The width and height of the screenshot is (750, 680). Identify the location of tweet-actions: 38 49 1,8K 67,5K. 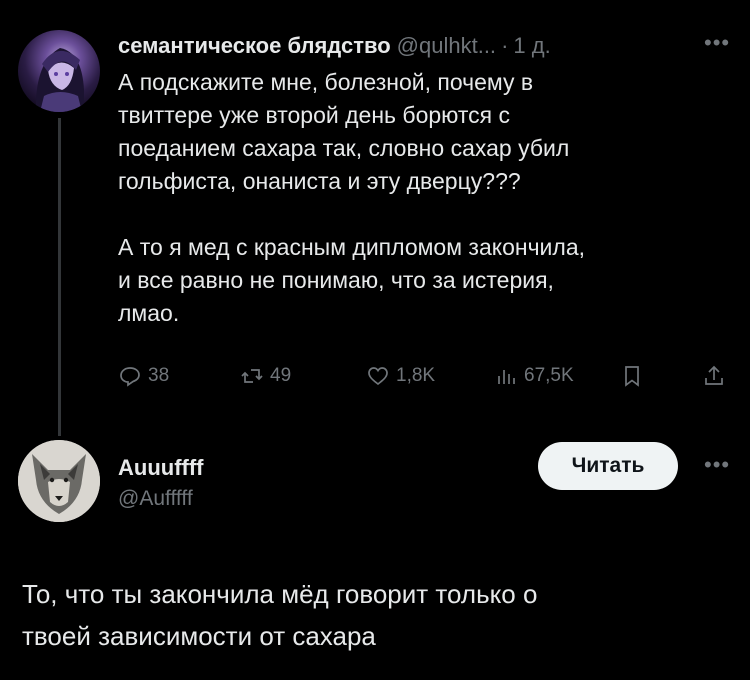
(423, 379).